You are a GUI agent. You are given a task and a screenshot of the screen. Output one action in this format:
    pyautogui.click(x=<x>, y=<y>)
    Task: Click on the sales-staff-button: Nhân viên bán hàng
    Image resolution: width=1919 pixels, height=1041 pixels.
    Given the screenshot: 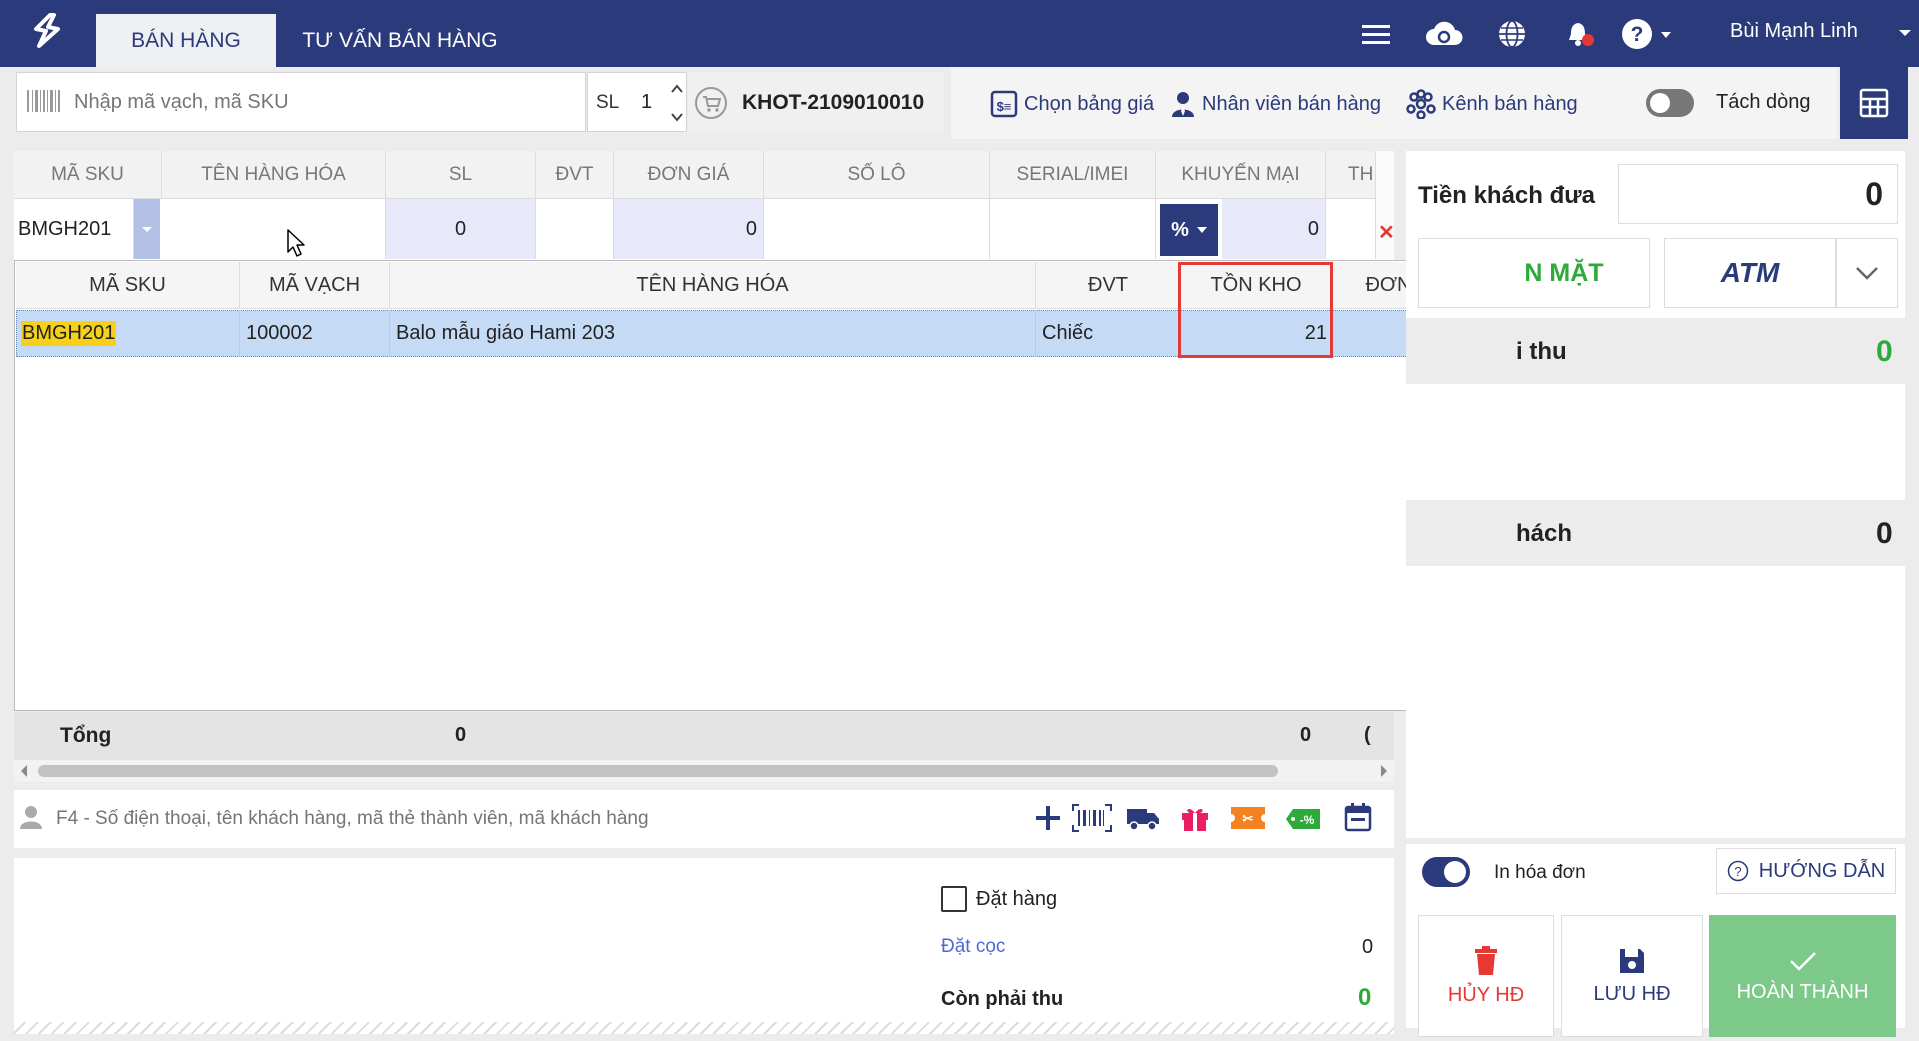 What is the action you would take?
    pyautogui.click(x=1275, y=104)
    